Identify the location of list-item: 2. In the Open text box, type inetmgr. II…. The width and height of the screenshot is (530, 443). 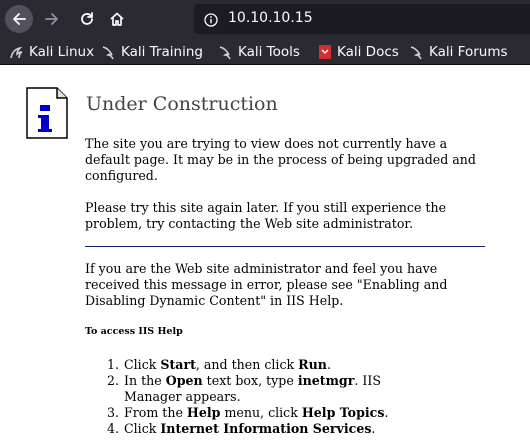
(244, 388).